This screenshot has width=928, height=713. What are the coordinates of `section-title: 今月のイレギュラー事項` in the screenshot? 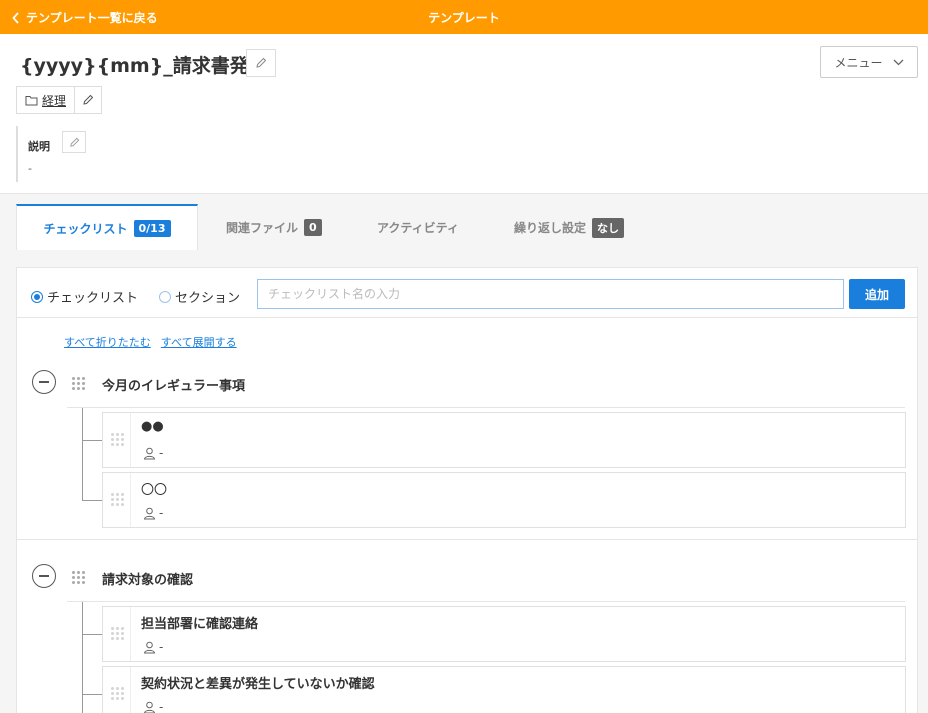 It's located at (174, 386).